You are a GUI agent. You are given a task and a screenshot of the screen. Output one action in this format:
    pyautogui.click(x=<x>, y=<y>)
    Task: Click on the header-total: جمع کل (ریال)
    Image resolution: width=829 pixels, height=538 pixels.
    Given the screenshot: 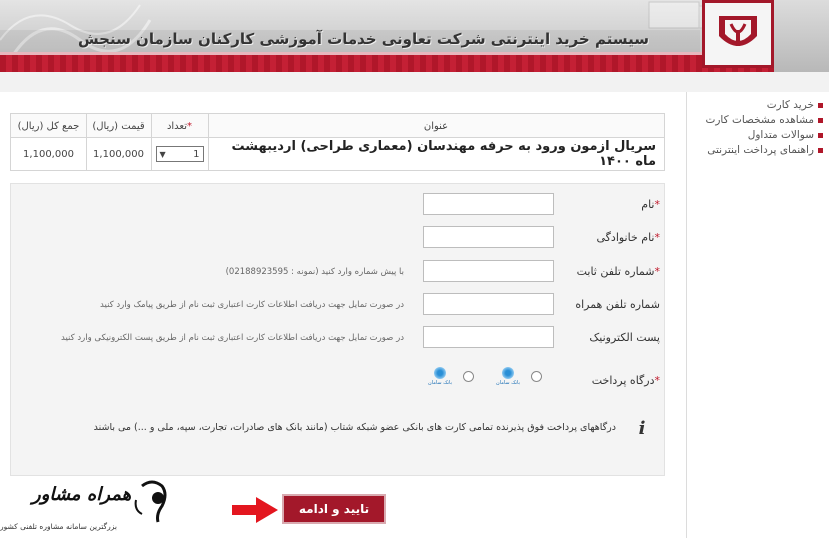 What is the action you would take?
    pyautogui.click(x=48, y=126)
    